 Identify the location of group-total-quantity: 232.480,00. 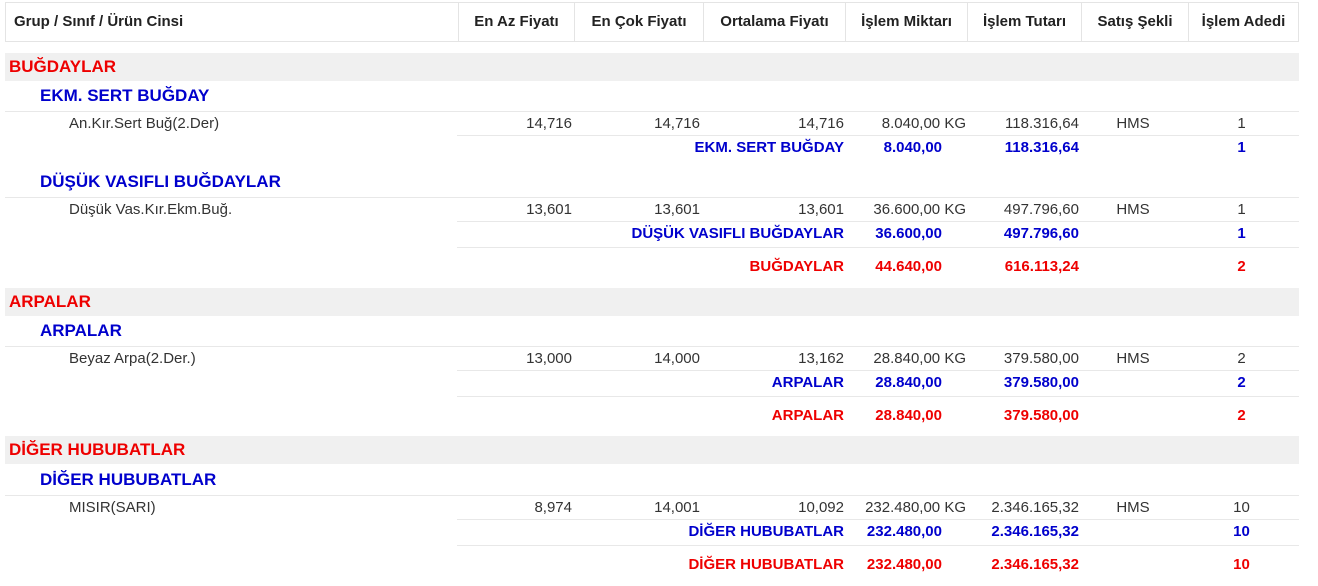
(904, 564).